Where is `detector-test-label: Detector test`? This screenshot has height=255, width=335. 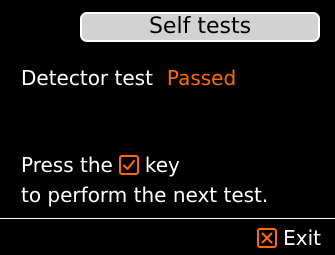
detector-test-label: Detector test is located at coordinates (87, 78).